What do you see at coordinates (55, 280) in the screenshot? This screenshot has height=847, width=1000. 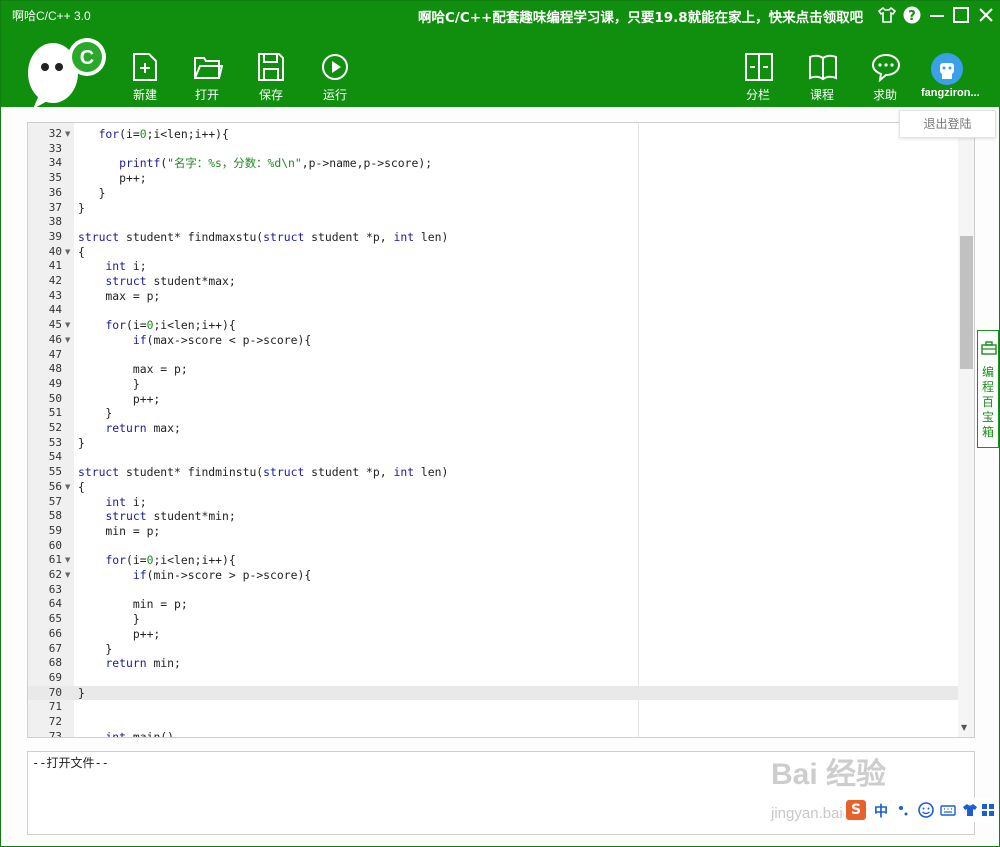 I see `line-number: 42` at bounding box center [55, 280].